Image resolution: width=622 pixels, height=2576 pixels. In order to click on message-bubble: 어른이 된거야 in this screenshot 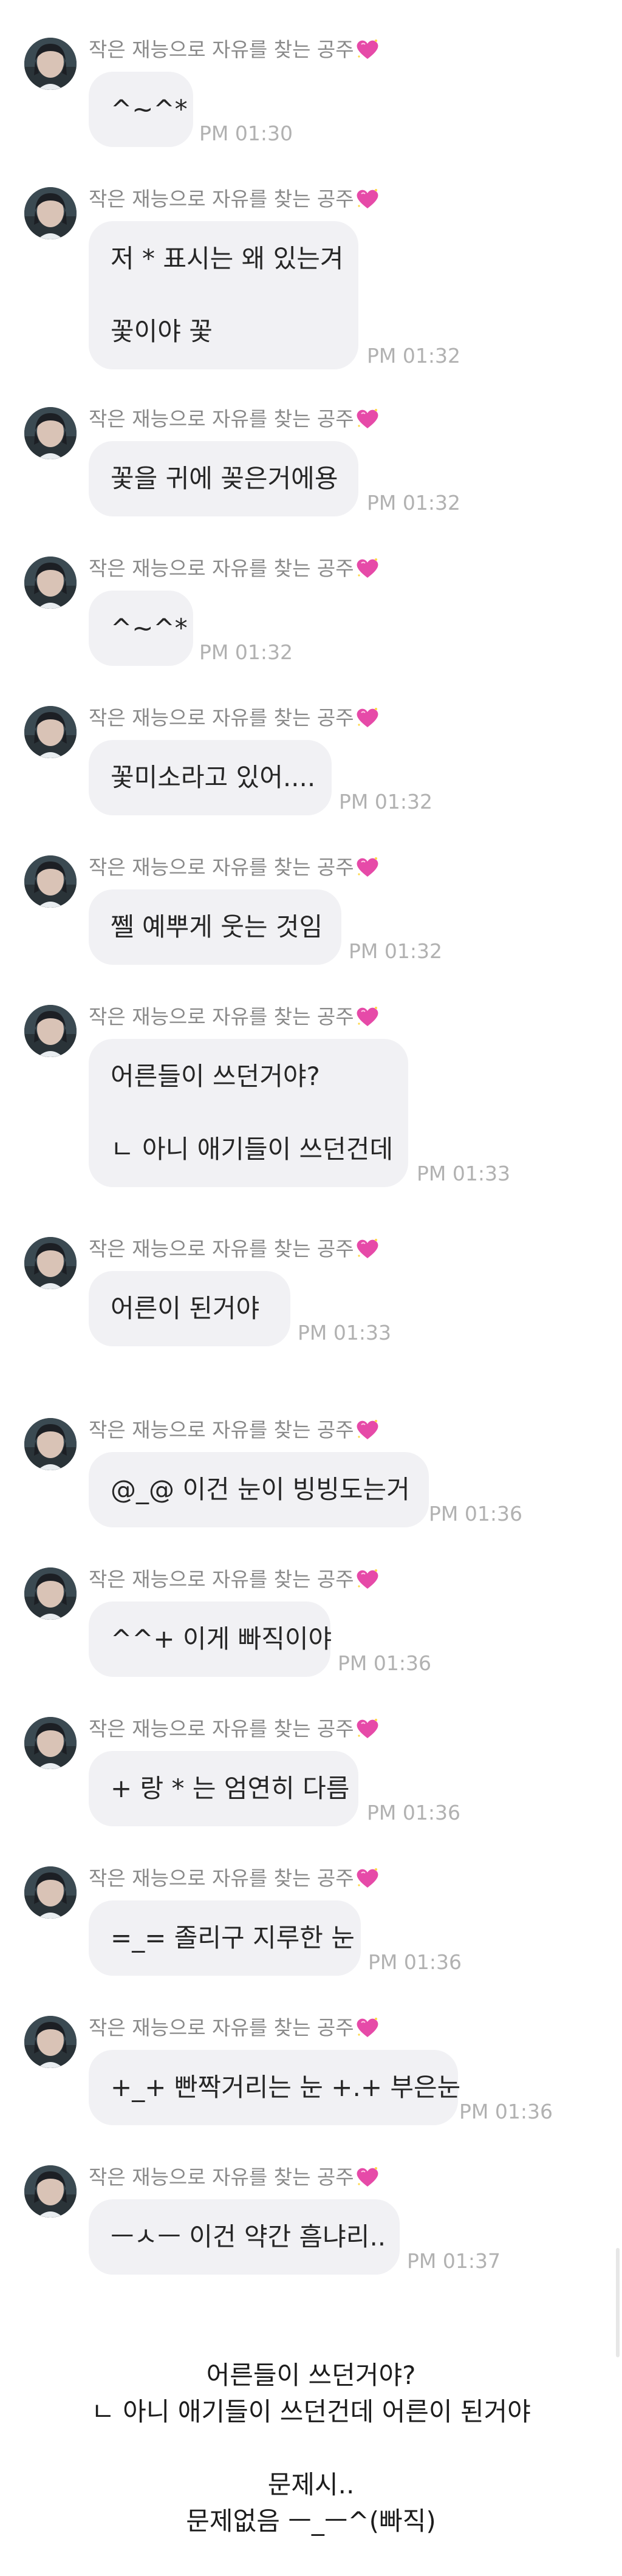, I will do `click(189, 1308)`.